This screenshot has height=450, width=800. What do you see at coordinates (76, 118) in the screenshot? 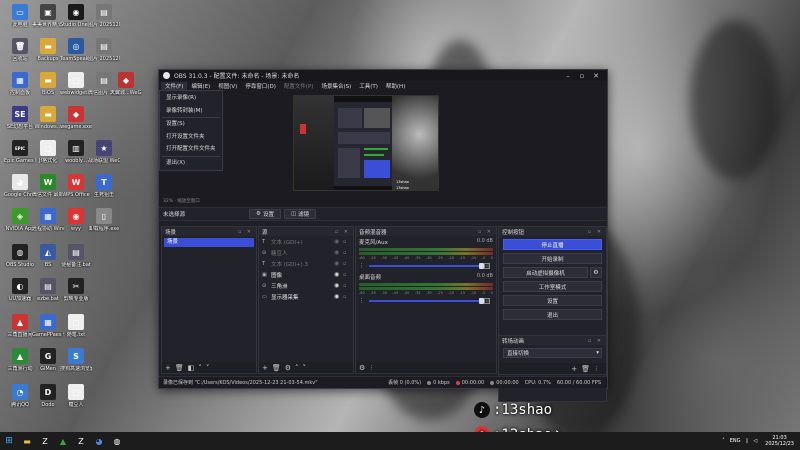
I see `desktop-icon: ◆ wegame.exe` at bounding box center [76, 118].